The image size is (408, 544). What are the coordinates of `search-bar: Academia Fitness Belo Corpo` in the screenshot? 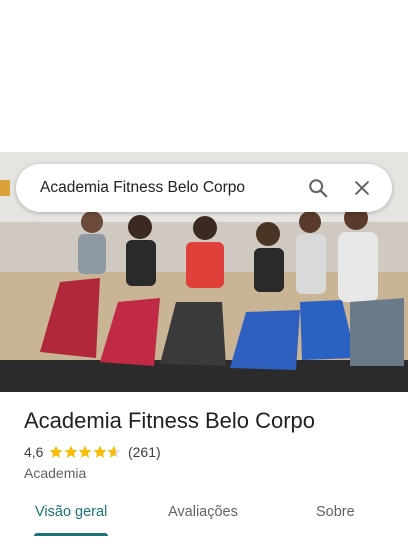 It's located at (204, 188).